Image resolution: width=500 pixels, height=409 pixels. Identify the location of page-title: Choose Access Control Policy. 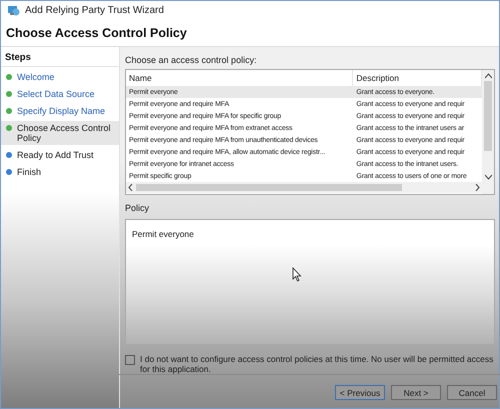
(96, 33).